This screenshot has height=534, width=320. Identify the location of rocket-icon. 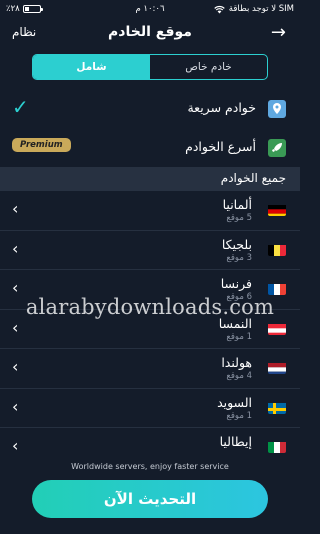
(277, 148).